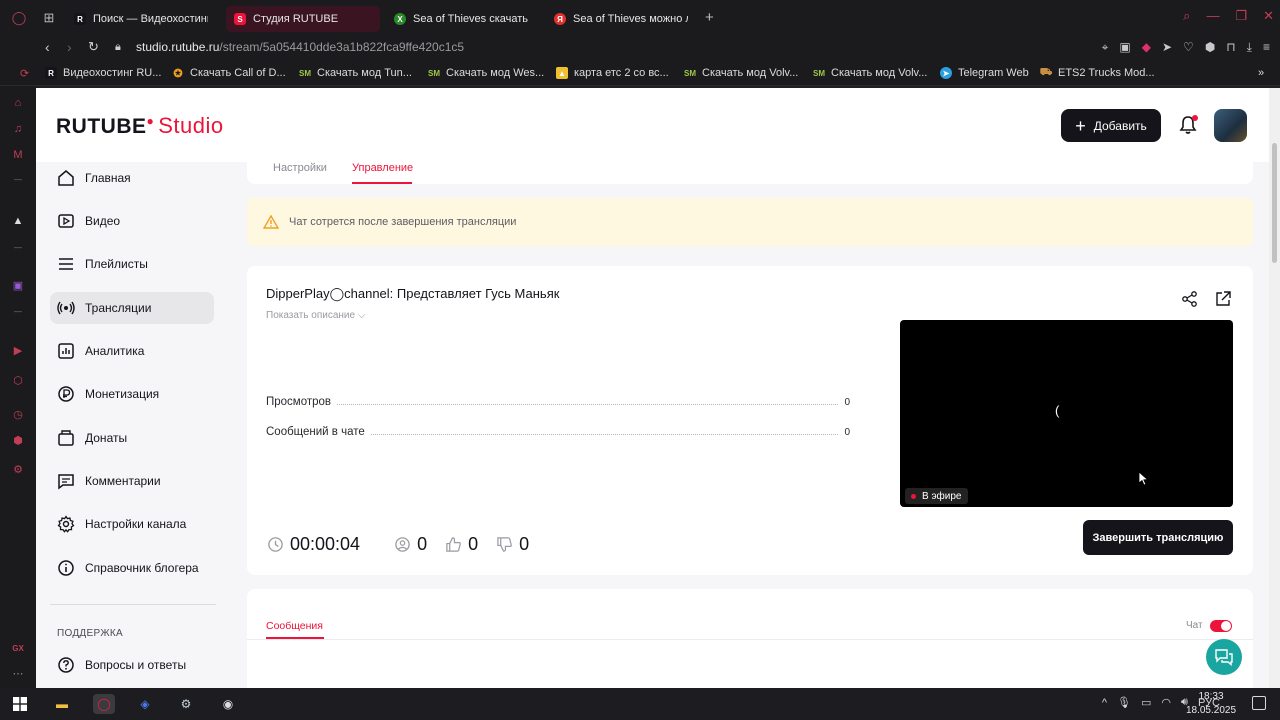 This screenshot has height=720, width=1280. Describe the element at coordinates (132, 264) in the screenshot. I see `sidebar-item-playlists: Плейлисты` at that location.